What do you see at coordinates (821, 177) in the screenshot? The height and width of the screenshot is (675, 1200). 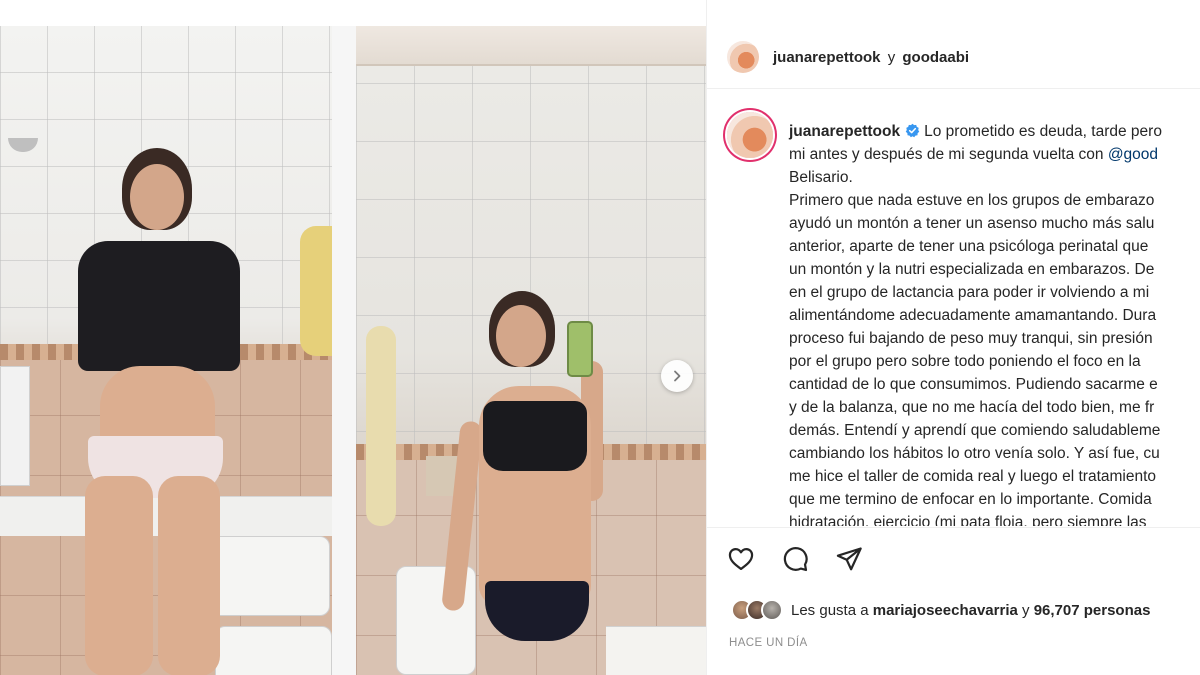 I see `caption-line-2: Belisario.` at bounding box center [821, 177].